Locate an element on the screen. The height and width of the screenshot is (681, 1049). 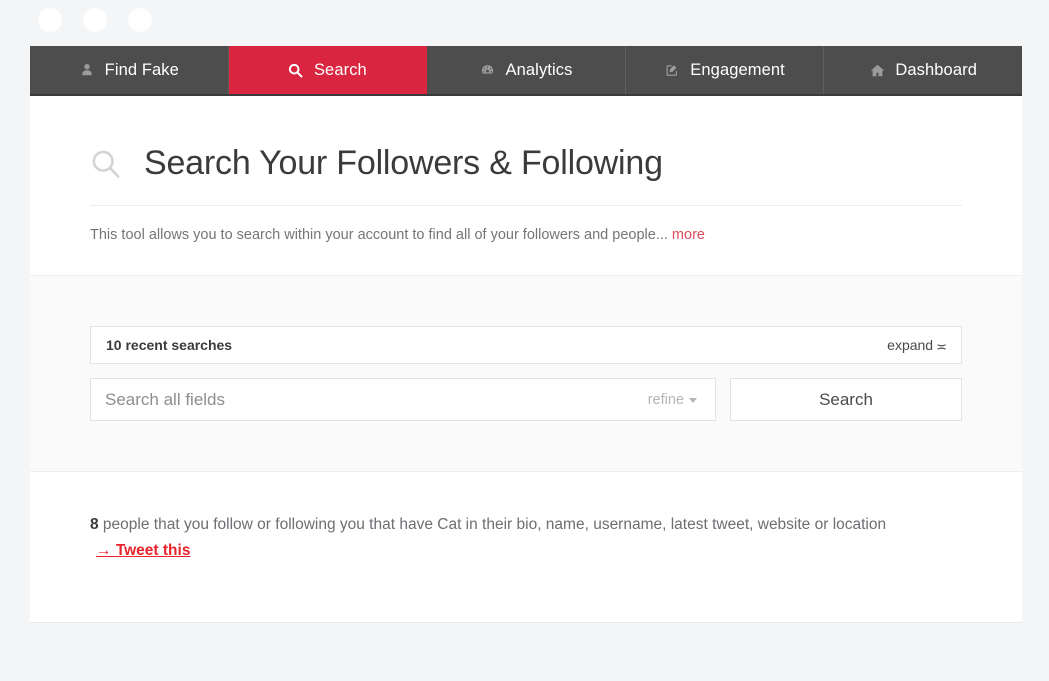
nav-tab-find-fake: Find Fake is located at coordinates (129, 70).